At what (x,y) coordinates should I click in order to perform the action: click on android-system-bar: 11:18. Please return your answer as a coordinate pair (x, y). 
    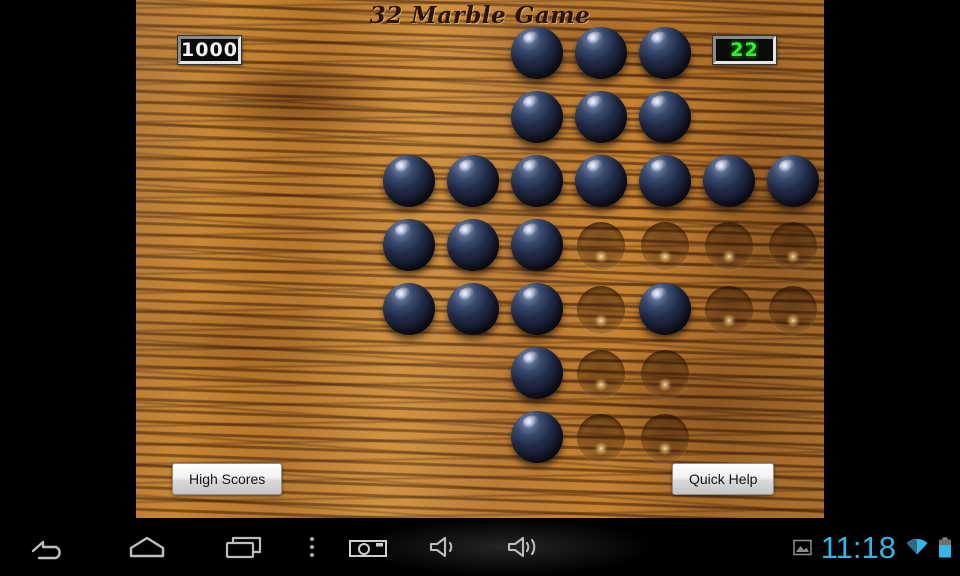
    Looking at the image, I should click on (480, 547).